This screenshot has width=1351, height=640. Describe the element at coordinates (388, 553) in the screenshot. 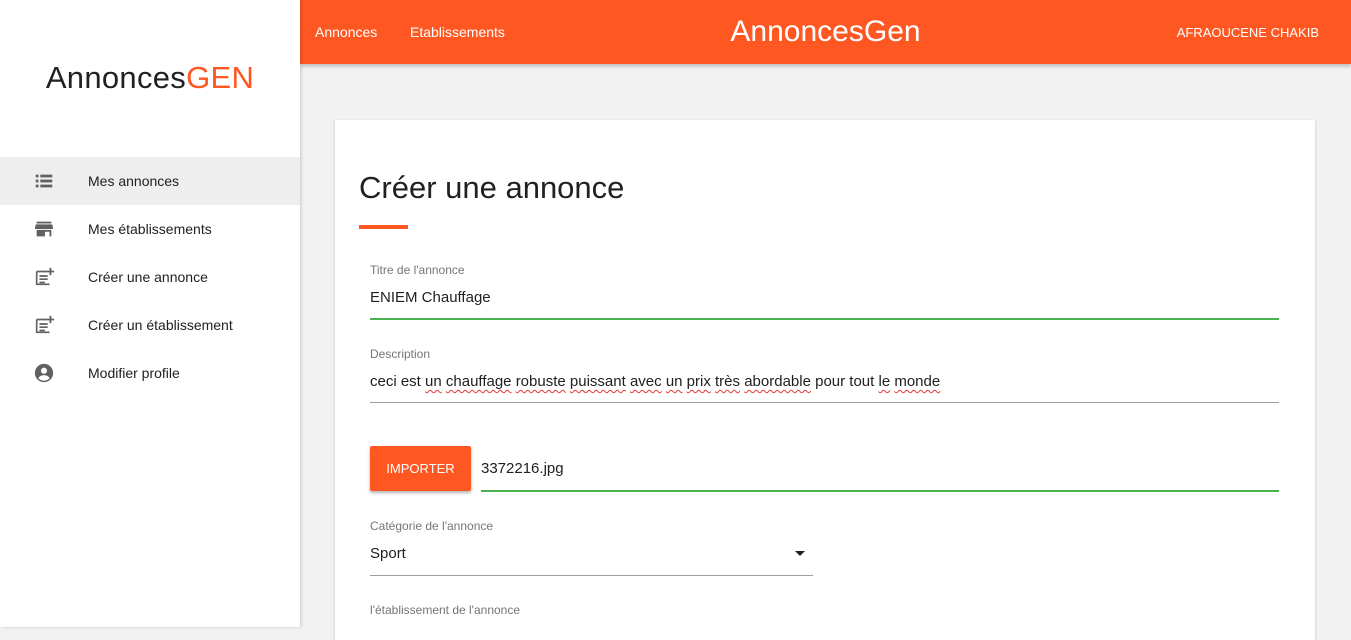

I see `categorie-value: Sport` at that location.